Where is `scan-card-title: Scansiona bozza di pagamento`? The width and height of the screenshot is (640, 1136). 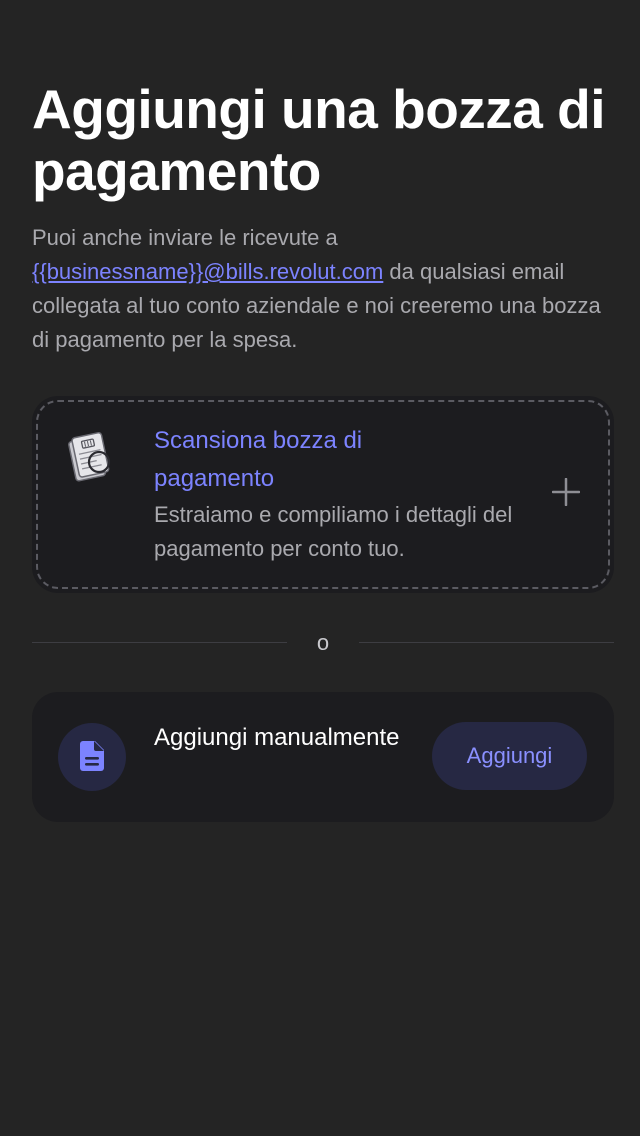 scan-card-title: Scansiona bozza di pagamento is located at coordinates (258, 459).